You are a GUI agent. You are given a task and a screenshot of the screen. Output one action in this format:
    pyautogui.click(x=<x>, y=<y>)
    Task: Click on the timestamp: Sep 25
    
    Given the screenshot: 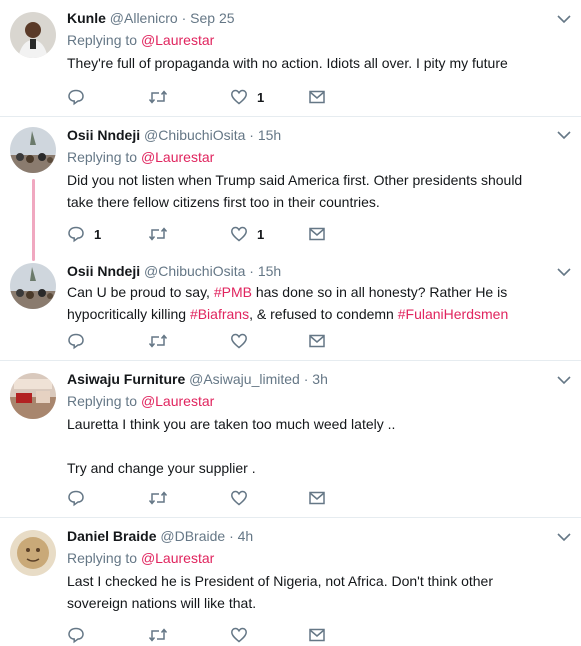 What is the action you would take?
    pyautogui.click(x=212, y=18)
    